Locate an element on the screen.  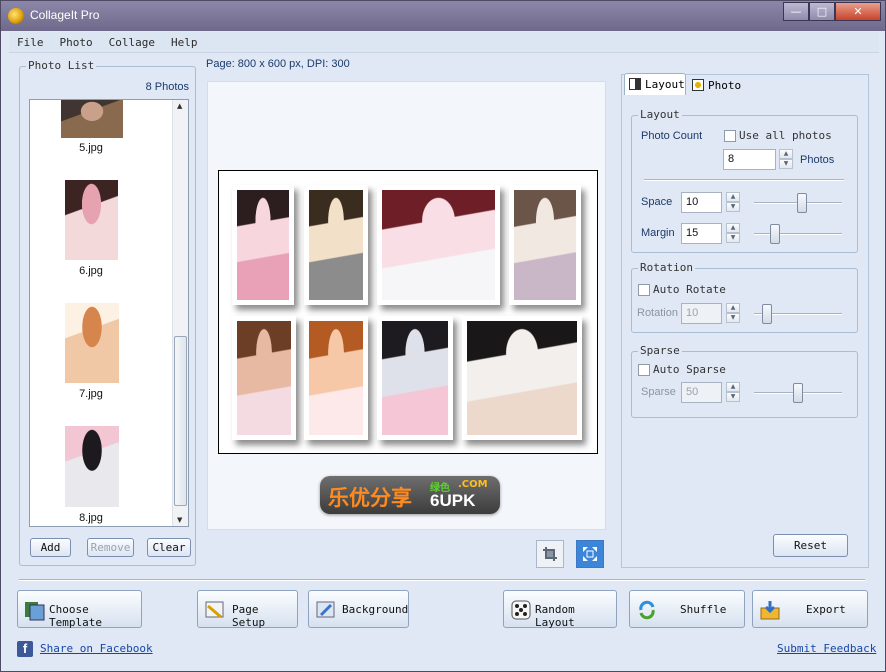
photo-list-scrollbar: ▲ ▼ is located at coordinates (180, 313).